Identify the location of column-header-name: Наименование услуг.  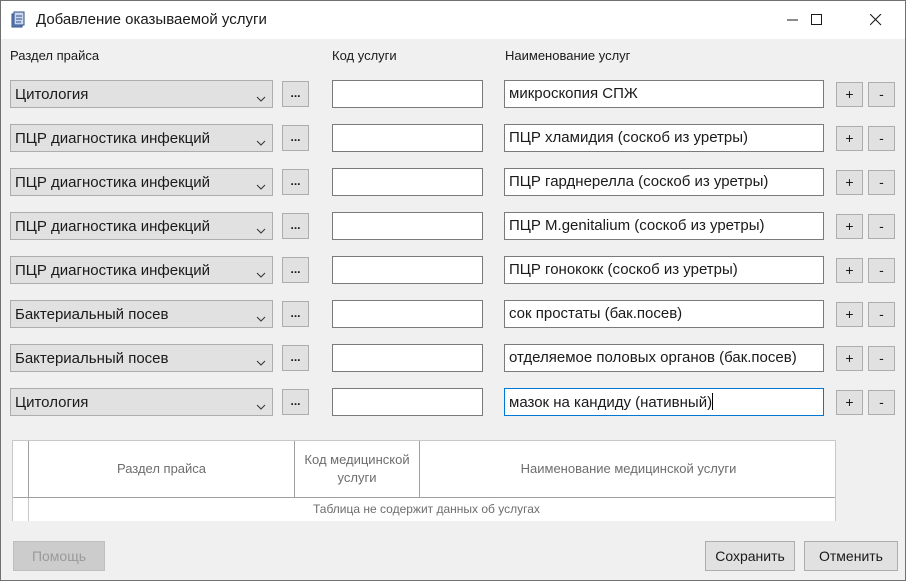
(568, 55).